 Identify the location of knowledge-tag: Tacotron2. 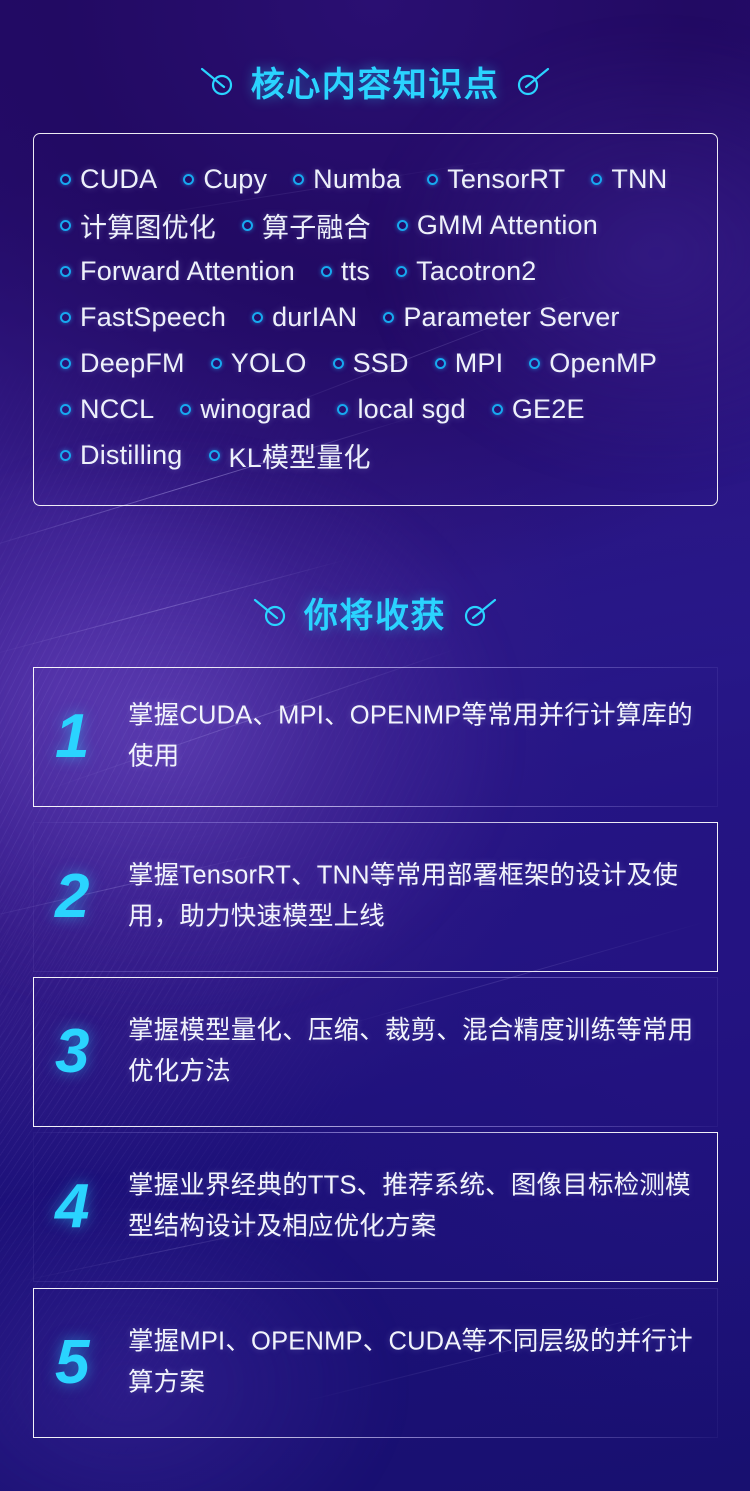
(466, 271).